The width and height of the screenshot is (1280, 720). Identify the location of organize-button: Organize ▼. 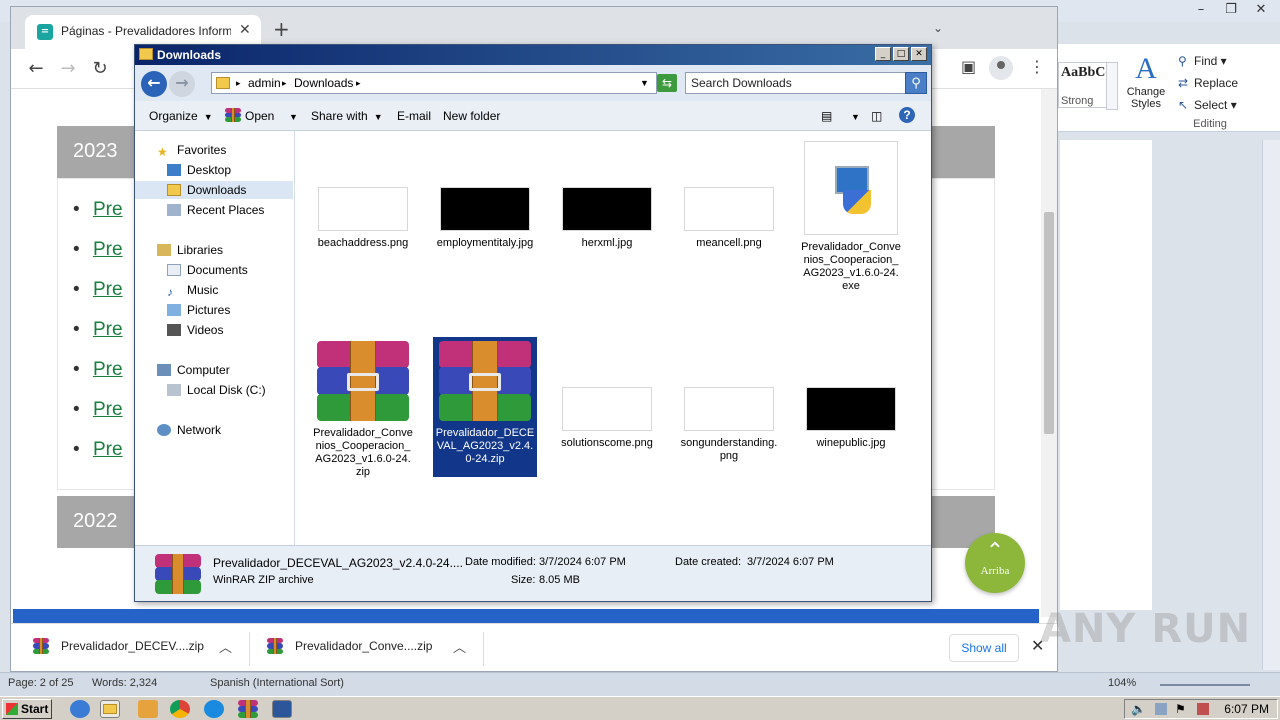
(181, 116).